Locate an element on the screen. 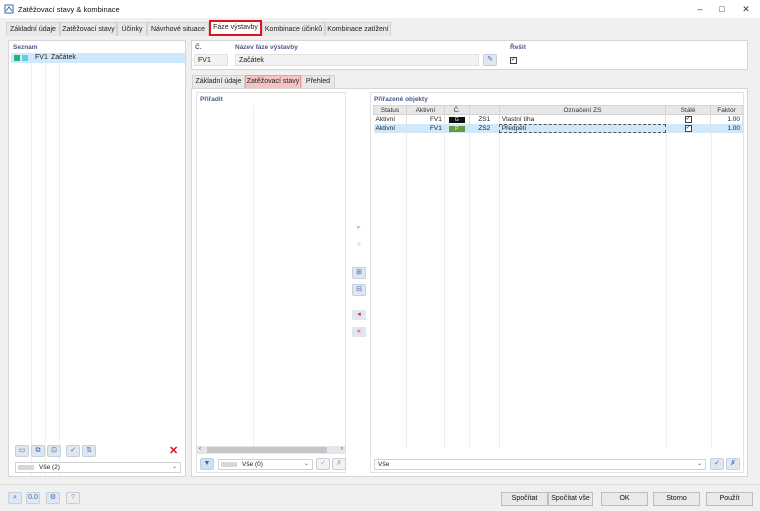  app-icon is located at coordinates (9, 9).